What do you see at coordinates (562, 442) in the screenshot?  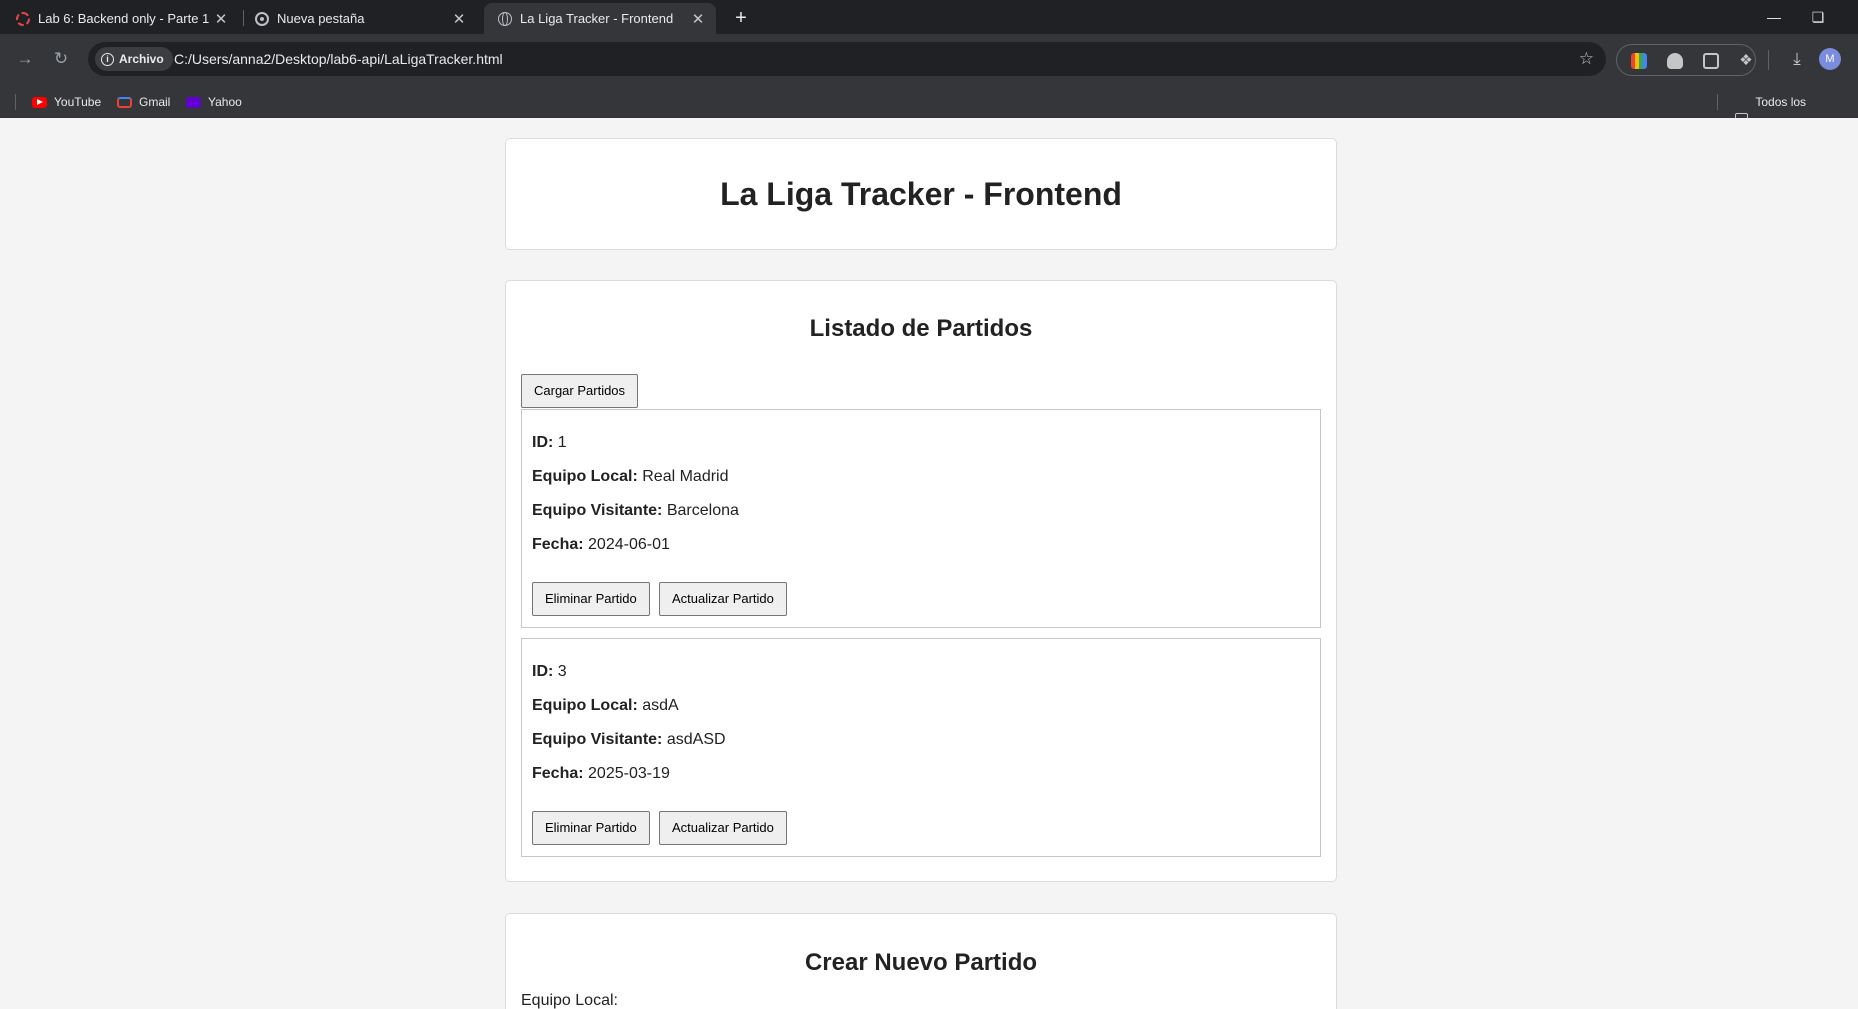 I see `field-value: 1` at bounding box center [562, 442].